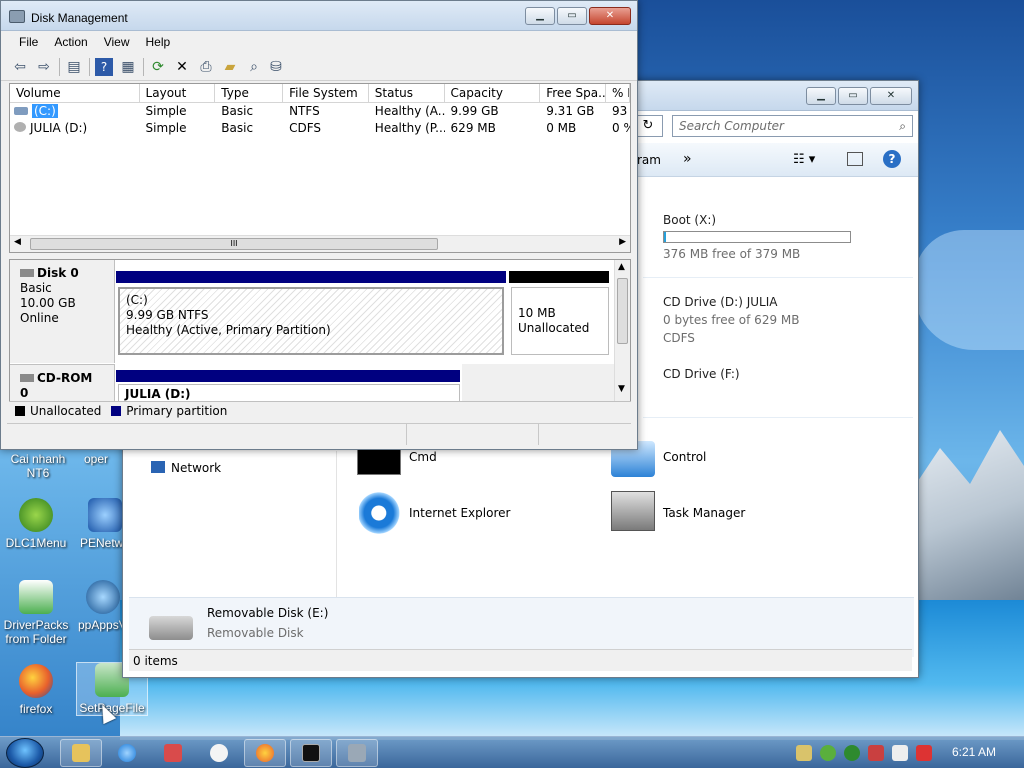 The image size is (1024, 768). What do you see at coordinates (621, 389) in the screenshot?
I see `scroll-down-arrow-icon: ▼` at bounding box center [621, 389].